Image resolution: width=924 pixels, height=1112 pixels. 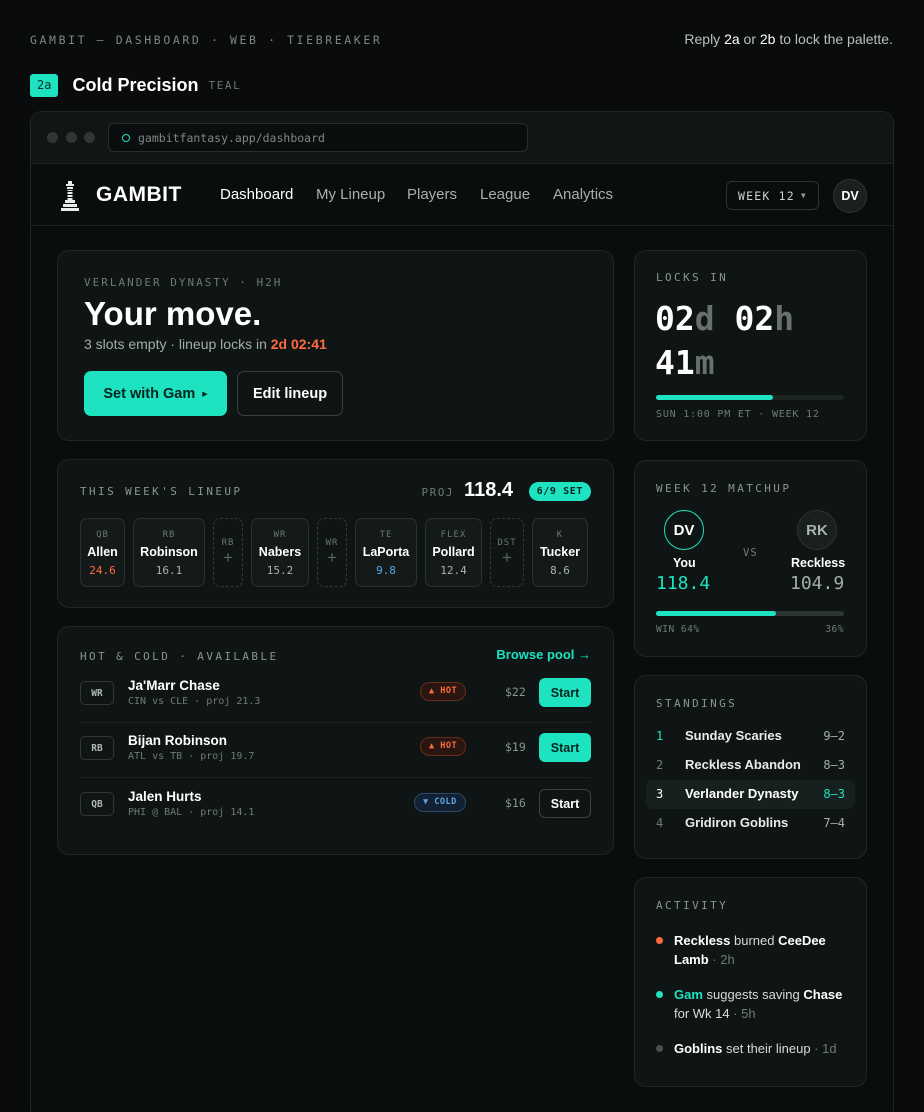 What do you see at coordinates (126, 137) in the screenshot?
I see `secure-icon` at bounding box center [126, 137].